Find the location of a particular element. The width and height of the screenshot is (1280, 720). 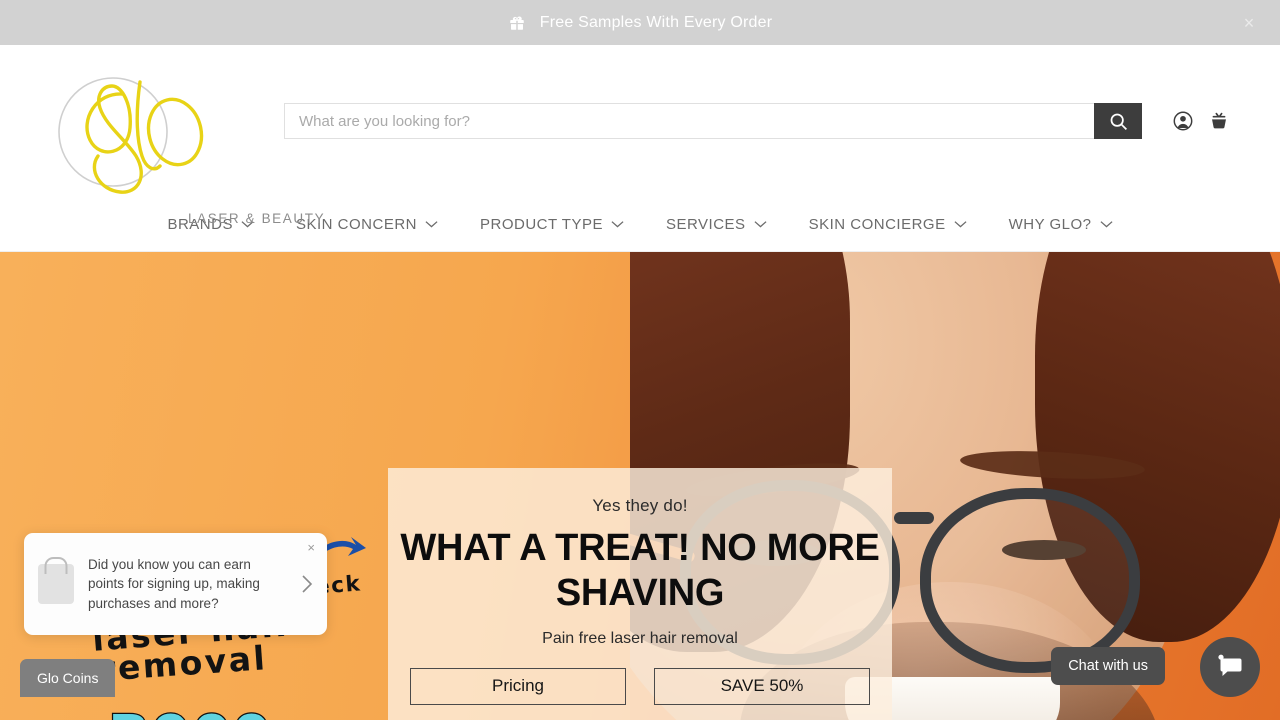

basket-icon is located at coordinates (1219, 121).